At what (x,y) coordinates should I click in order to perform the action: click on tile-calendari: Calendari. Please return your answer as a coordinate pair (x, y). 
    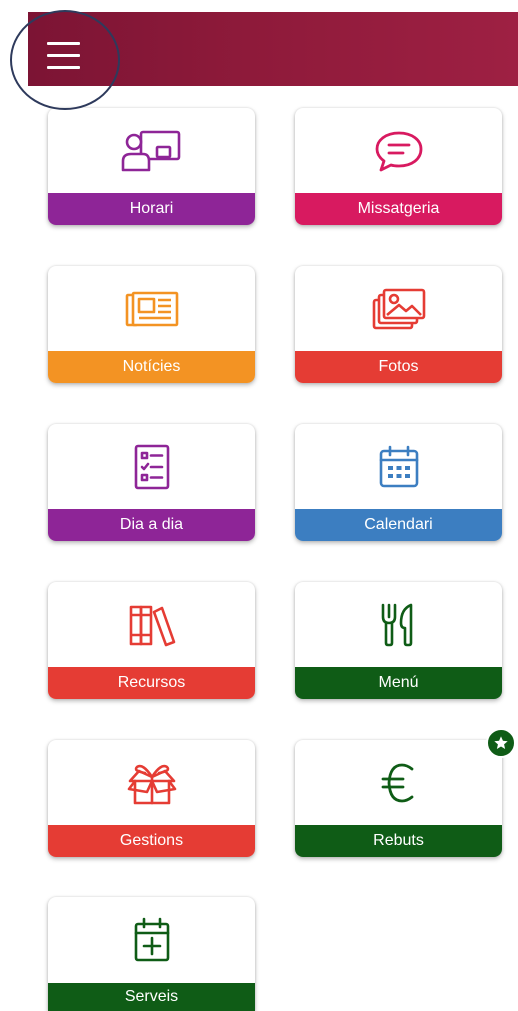
    Looking at the image, I should click on (398, 482).